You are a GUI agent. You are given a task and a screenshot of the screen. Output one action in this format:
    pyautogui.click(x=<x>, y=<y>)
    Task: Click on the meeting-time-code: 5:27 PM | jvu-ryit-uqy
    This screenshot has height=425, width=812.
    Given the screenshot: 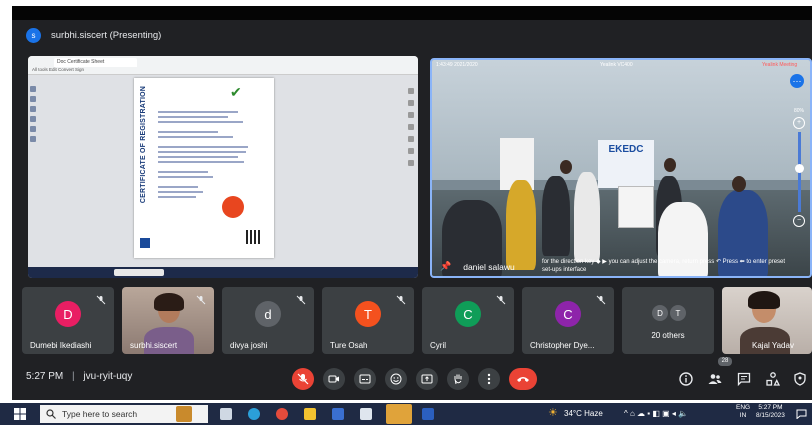 What is the action you would take?
    pyautogui.click(x=79, y=376)
    